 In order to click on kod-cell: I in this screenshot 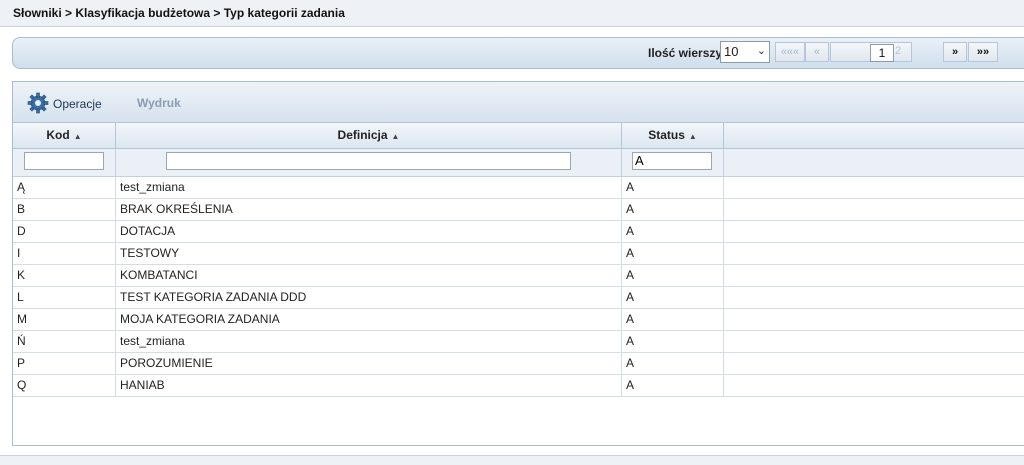, I will do `click(64, 253)`.